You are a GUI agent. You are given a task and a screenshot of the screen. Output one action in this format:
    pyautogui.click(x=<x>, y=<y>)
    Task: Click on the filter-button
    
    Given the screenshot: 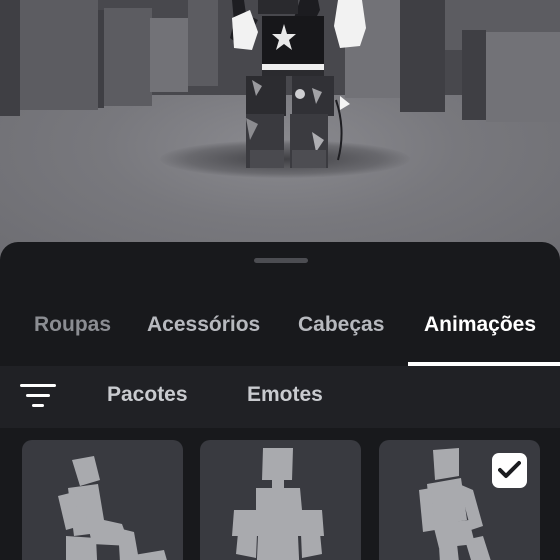 What is the action you would take?
    pyautogui.click(x=38, y=397)
    